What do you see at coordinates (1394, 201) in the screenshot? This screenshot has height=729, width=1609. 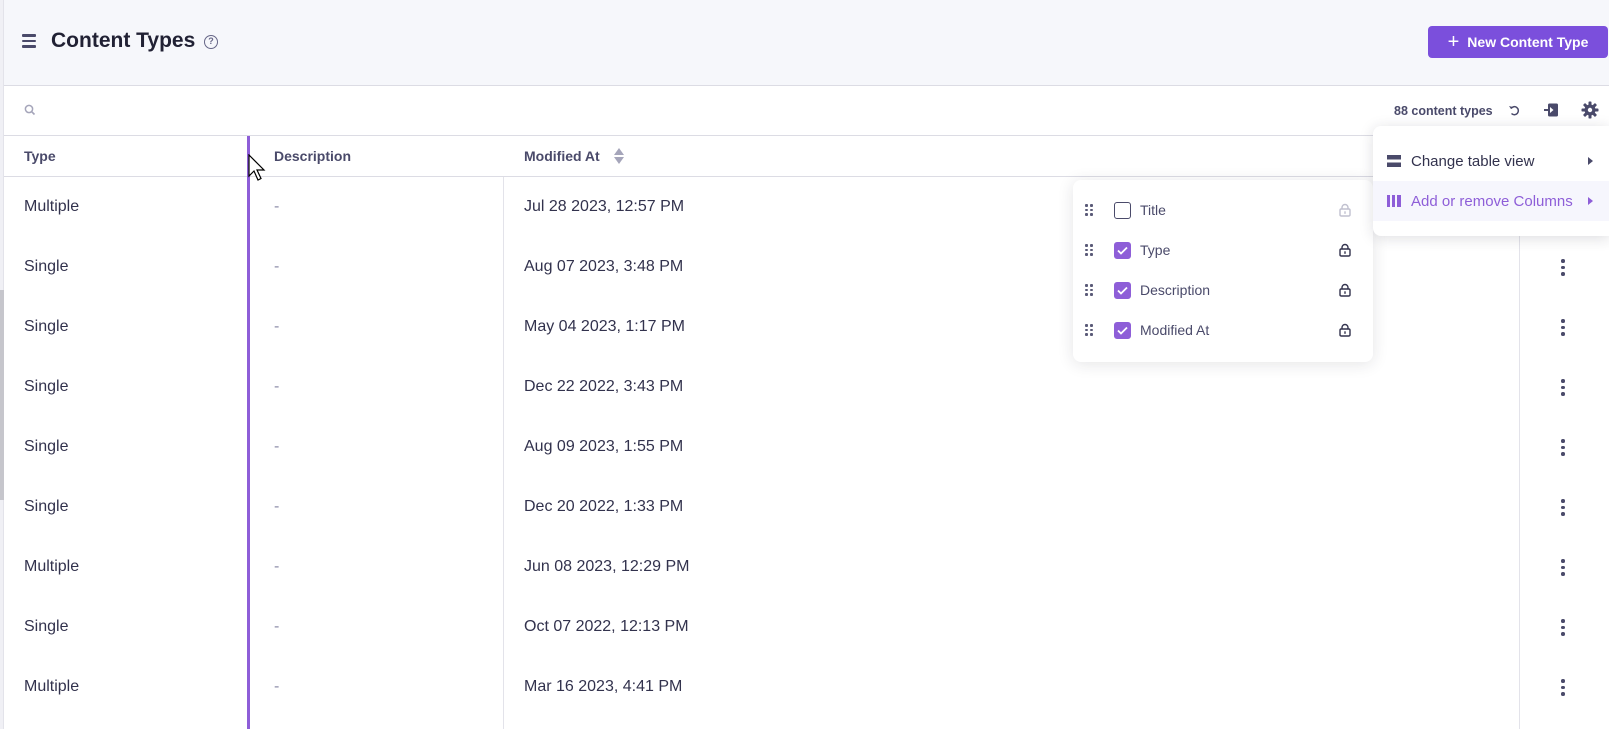 I see `columns-icon` at bounding box center [1394, 201].